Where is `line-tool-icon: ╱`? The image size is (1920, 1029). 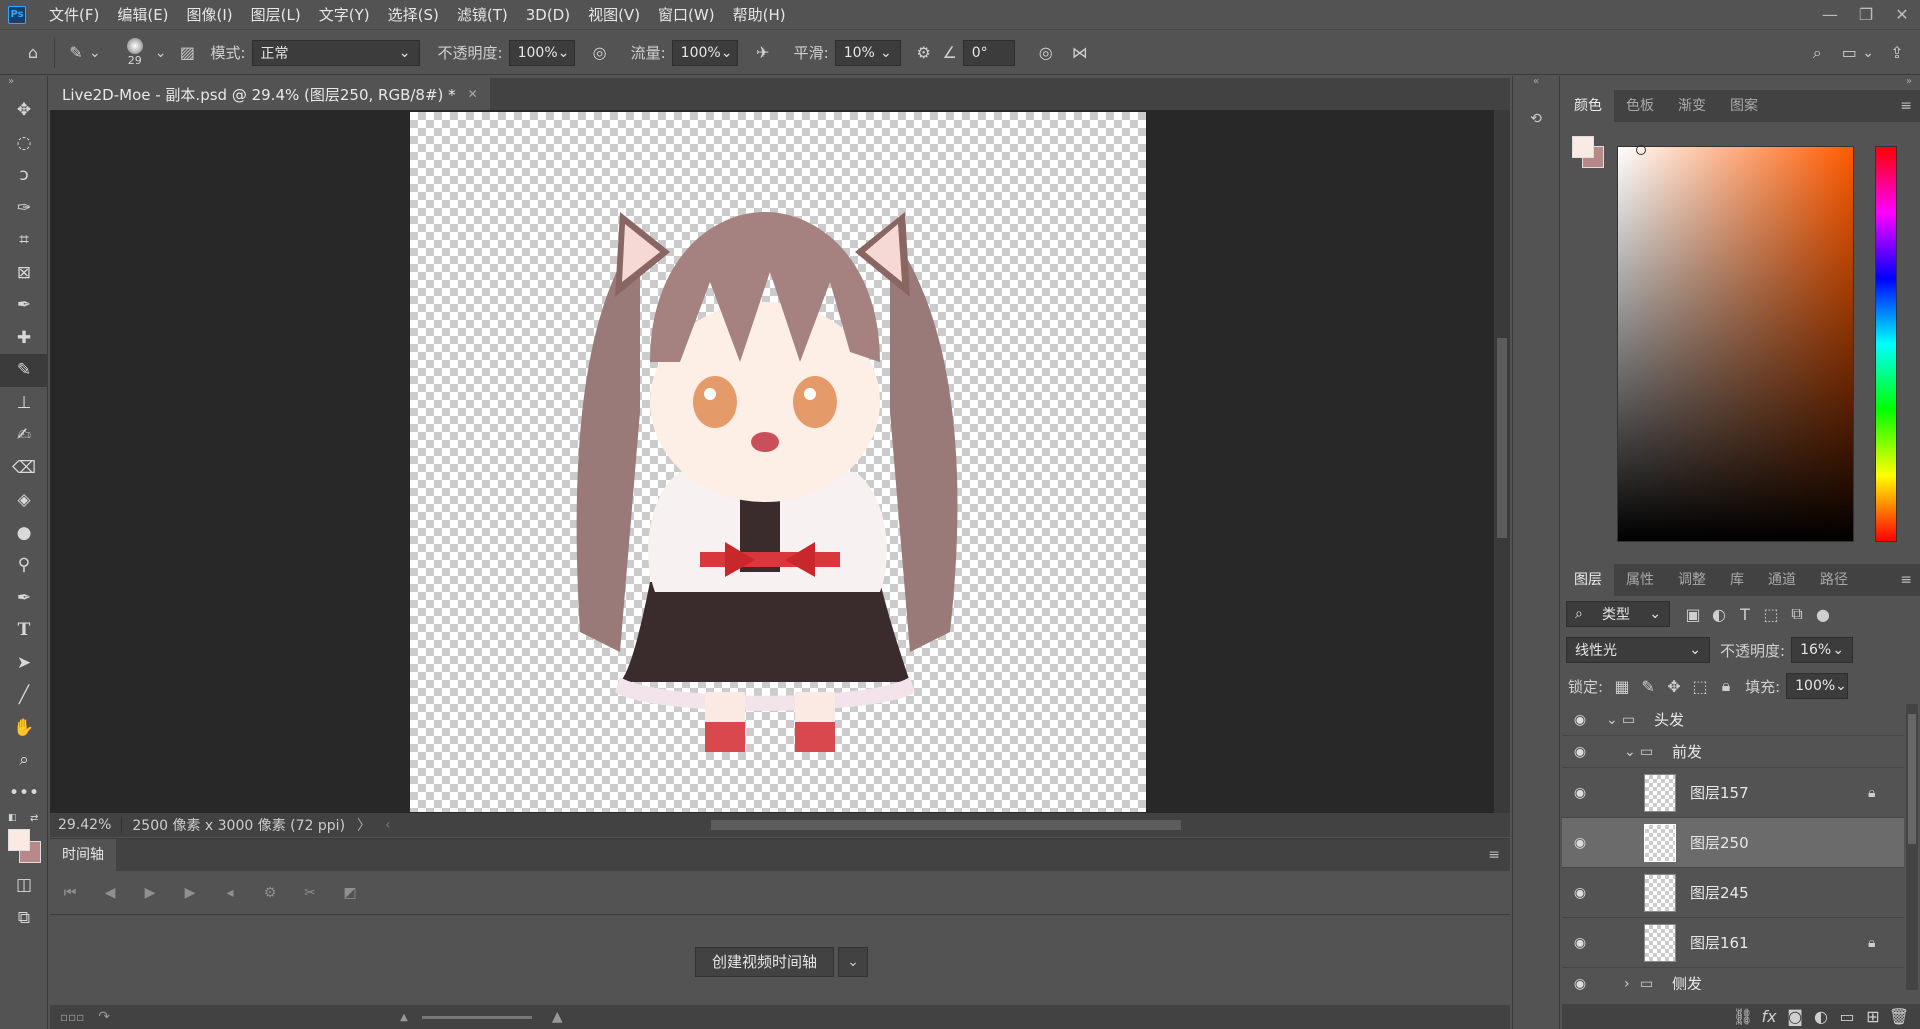 line-tool-icon: ╱ is located at coordinates (24, 695).